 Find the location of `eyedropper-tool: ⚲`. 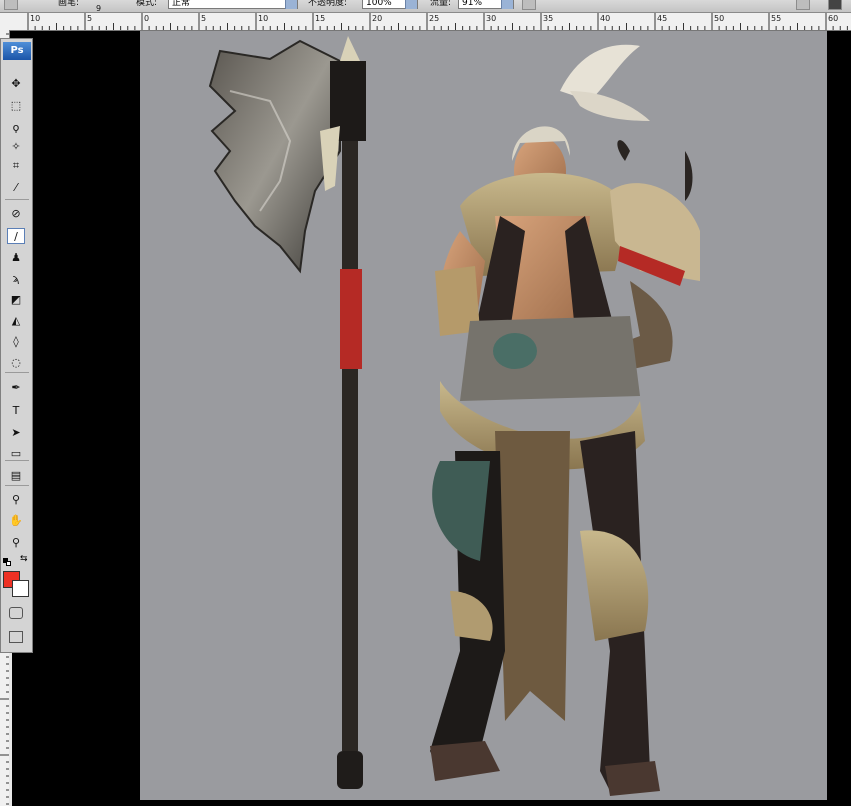

eyedropper-tool: ⚲ is located at coordinates (16, 499).